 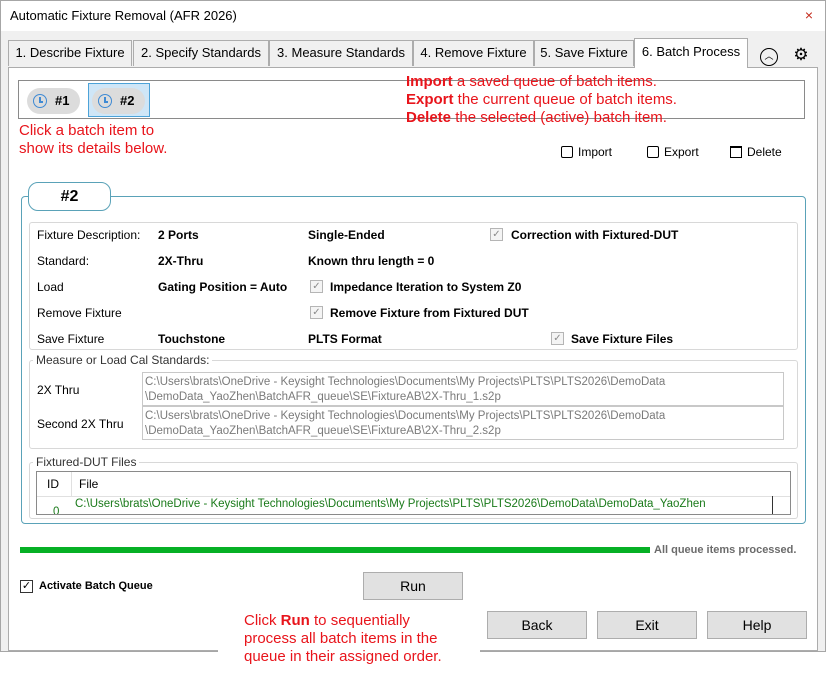 What do you see at coordinates (429, 313) in the screenshot?
I see `remove-fixture-check-label: Remove Fixture from Fixtured DUT` at bounding box center [429, 313].